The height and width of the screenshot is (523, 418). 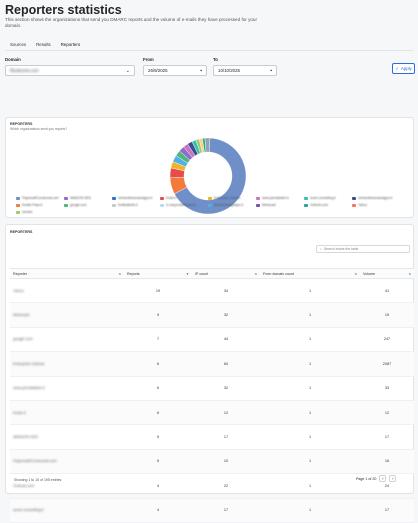 I want to click on legend-item: Emailc Pase.it, so click(x=40, y=205).